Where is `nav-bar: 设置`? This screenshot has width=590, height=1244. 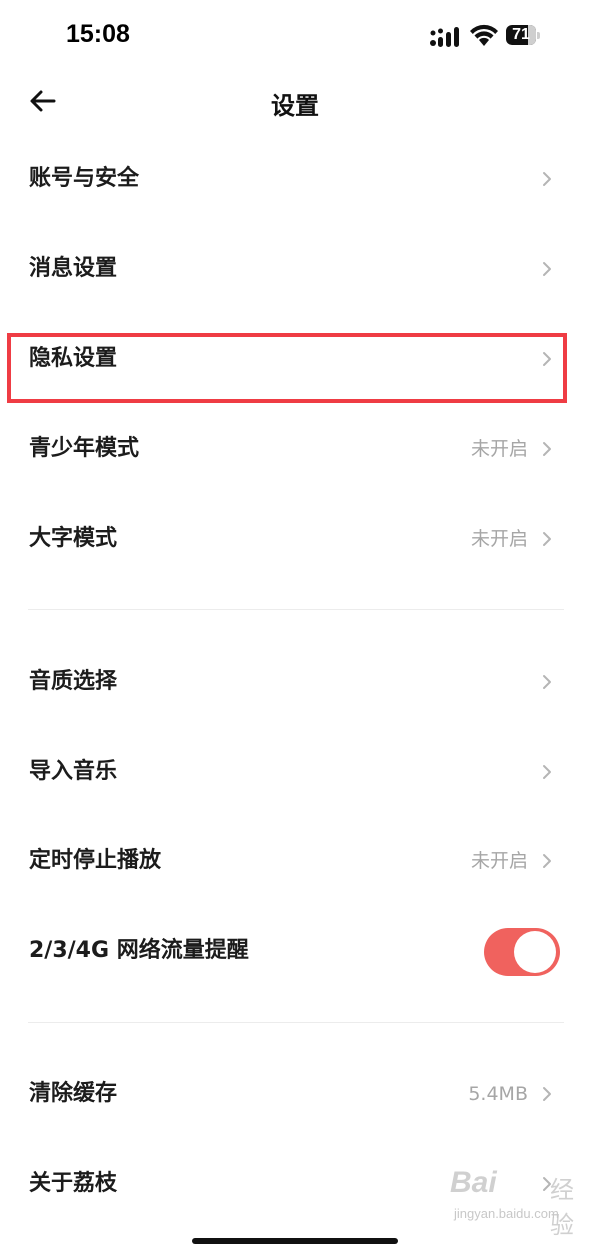 nav-bar: 设置 is located at coordinates (295, 103).